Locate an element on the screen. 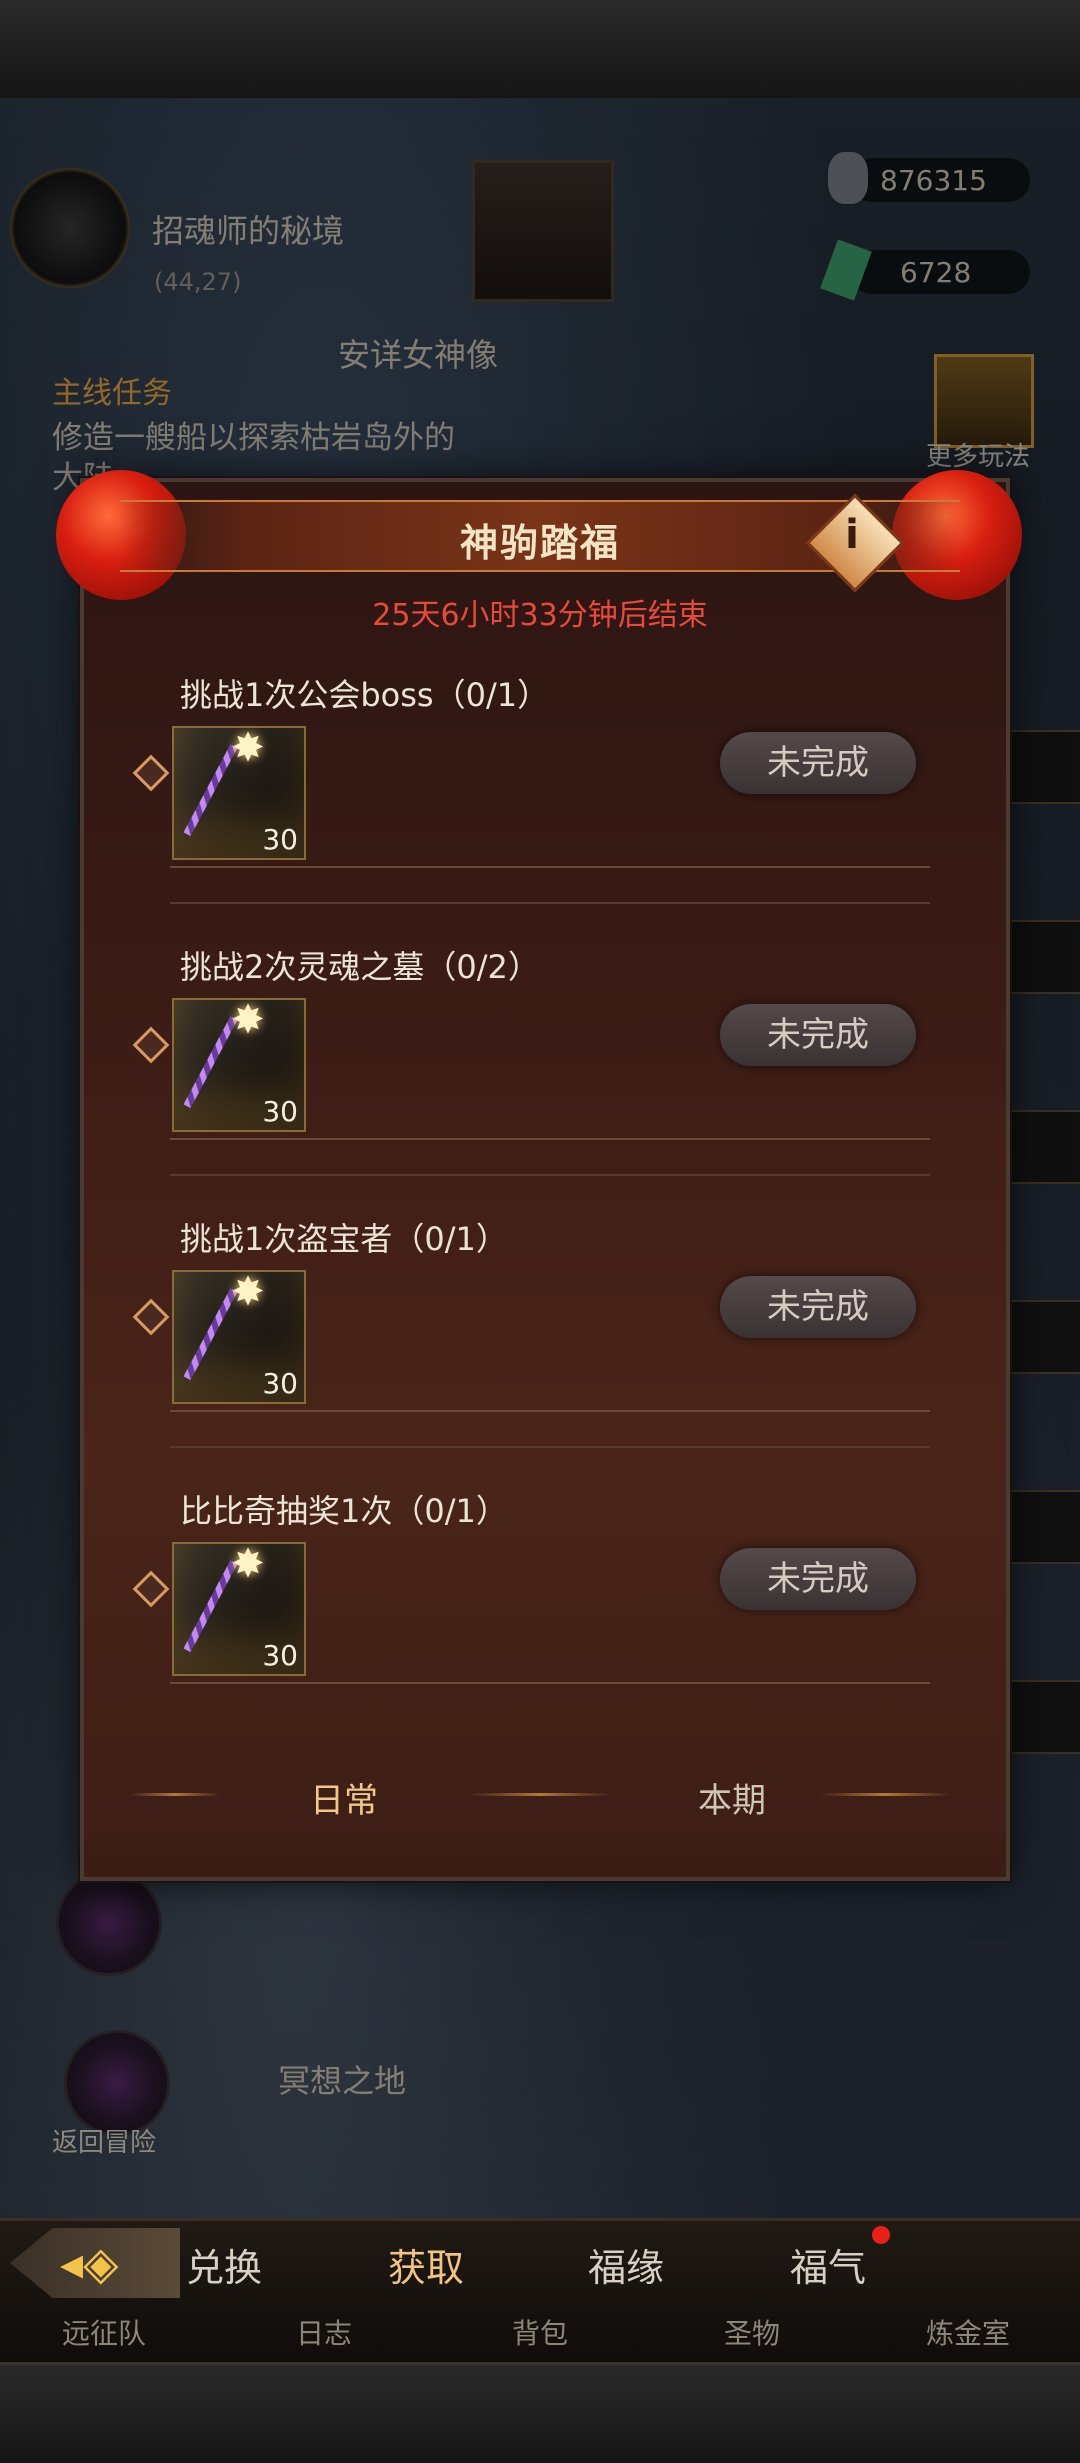  tab-blessing: 福气 is located at coordinates (828, 2264).